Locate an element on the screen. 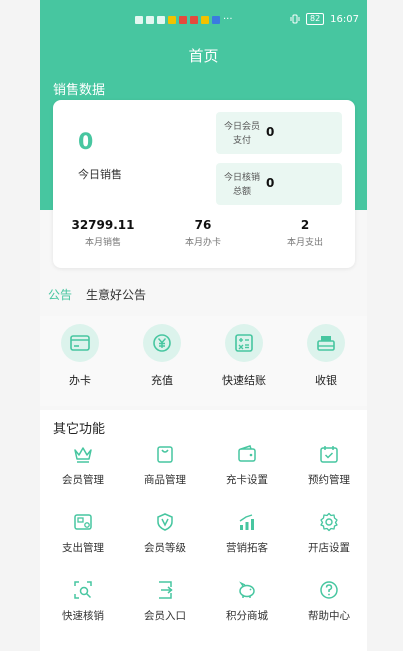 The height and width of the screenshot is (651, 403). app-notification-4-icon is located at coordinates (205, 19).